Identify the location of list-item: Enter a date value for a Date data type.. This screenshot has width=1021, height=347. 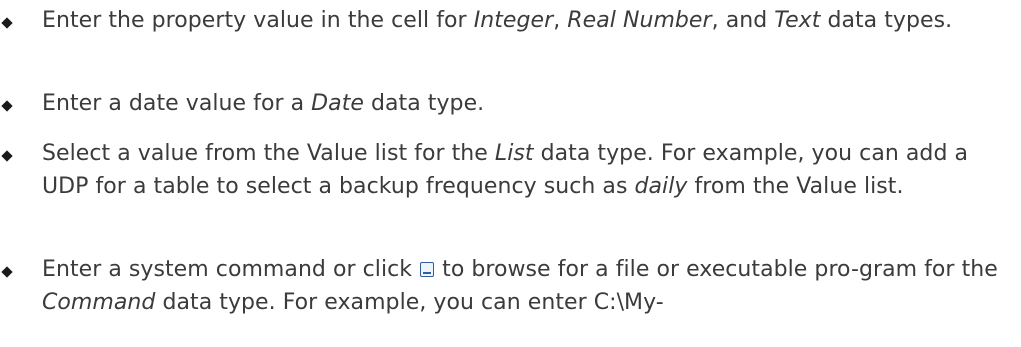
(505, 103).